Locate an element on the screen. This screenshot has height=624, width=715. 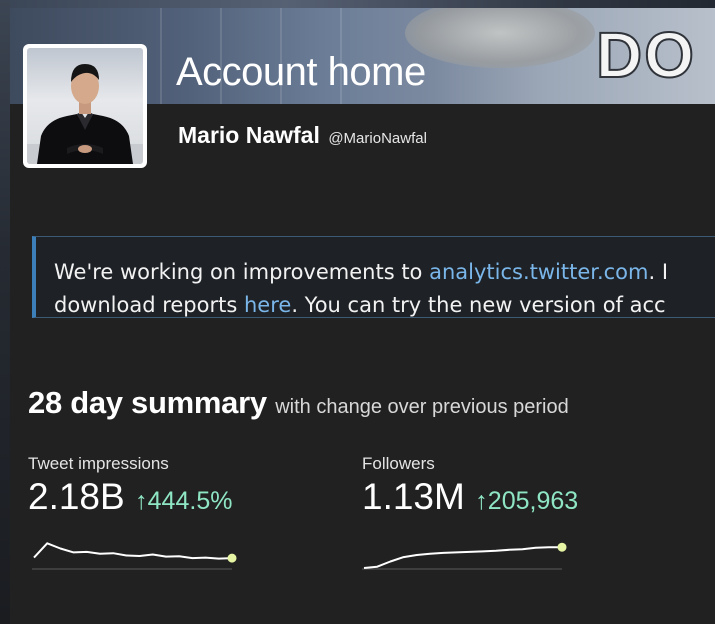
metric-value: 2.18B is located at coordinates (76, 496).